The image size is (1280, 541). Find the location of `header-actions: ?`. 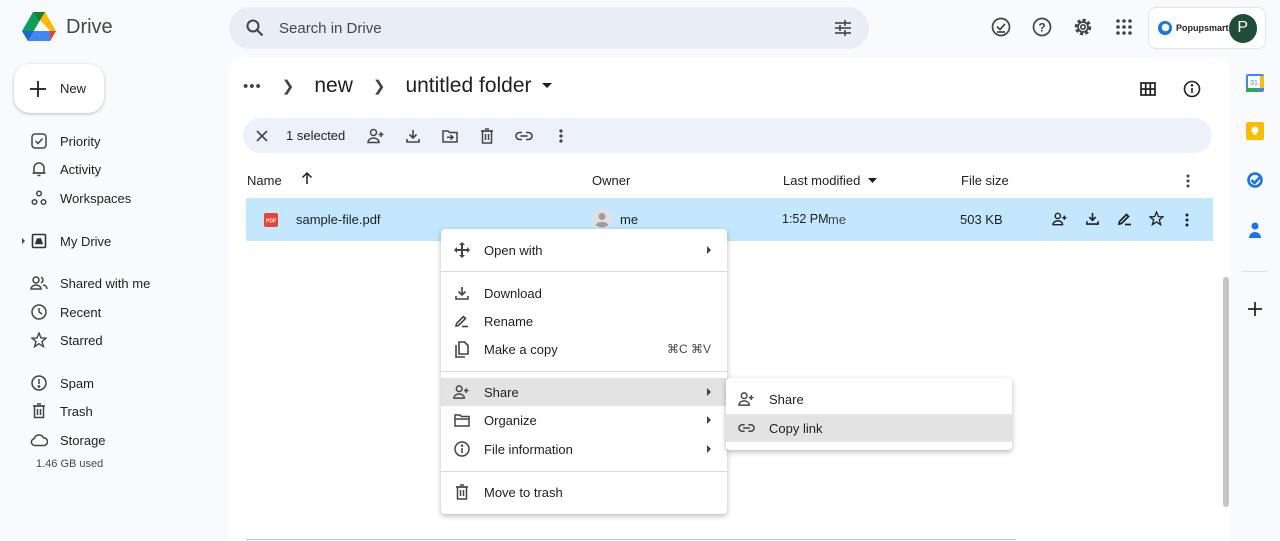

header-actions: ? is located at coordinates (1062, 27).